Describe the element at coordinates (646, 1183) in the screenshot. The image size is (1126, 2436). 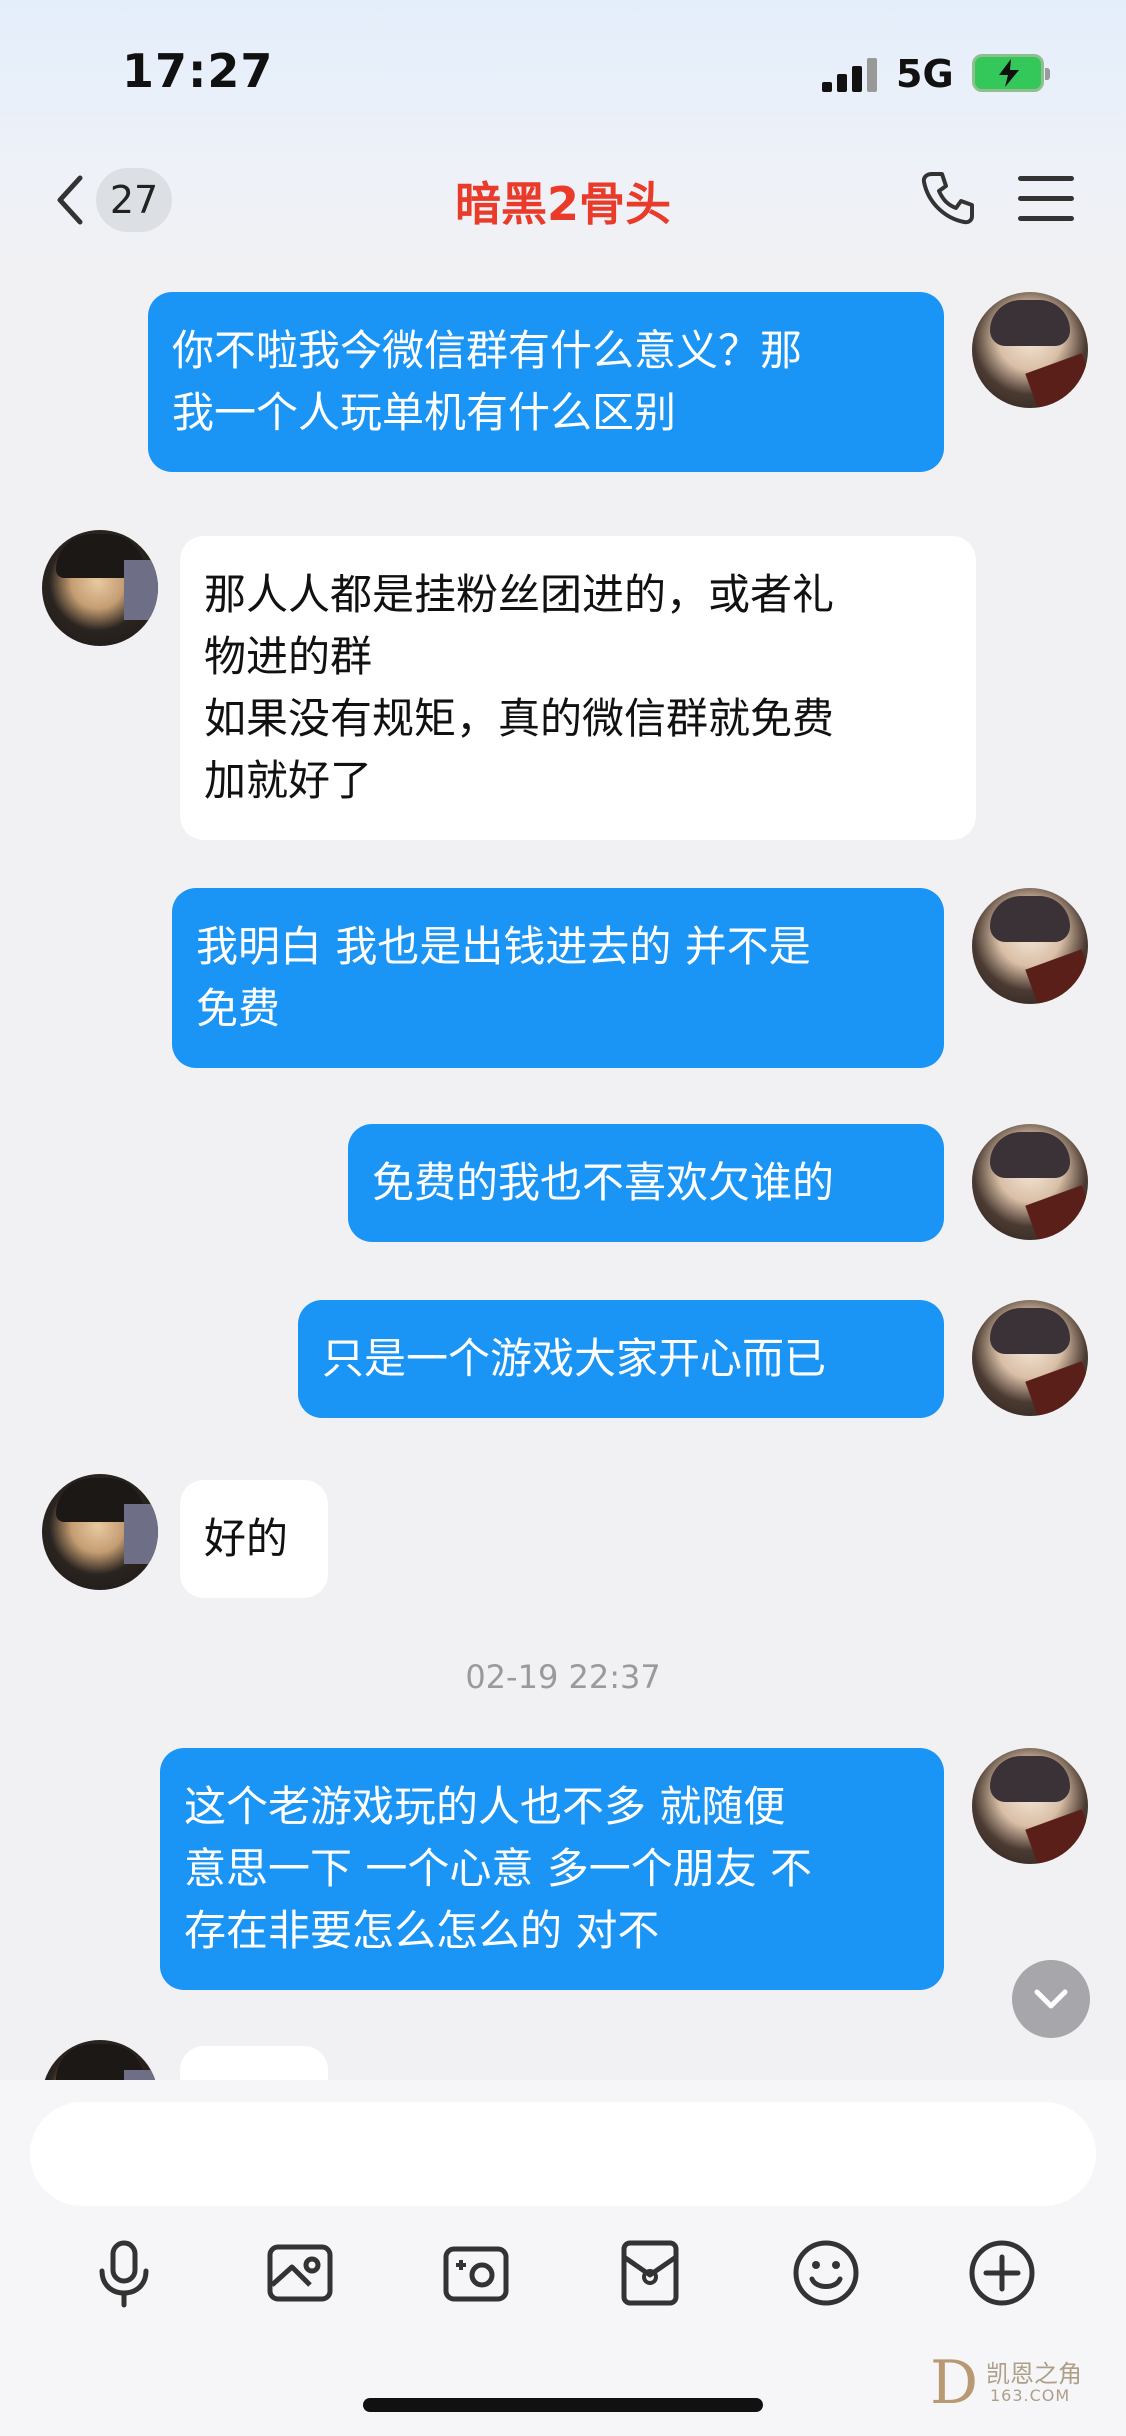
I see `message-bubble-outgoing: 免费的我也不喜欢欠谁的` at that location.